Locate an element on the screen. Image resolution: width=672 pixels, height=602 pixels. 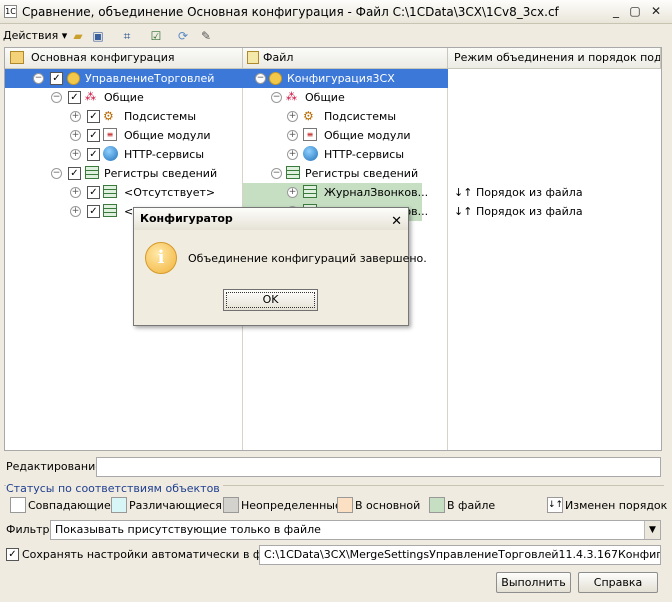
chevron-down-icon: ▾ is located at coordinates (64, 35).